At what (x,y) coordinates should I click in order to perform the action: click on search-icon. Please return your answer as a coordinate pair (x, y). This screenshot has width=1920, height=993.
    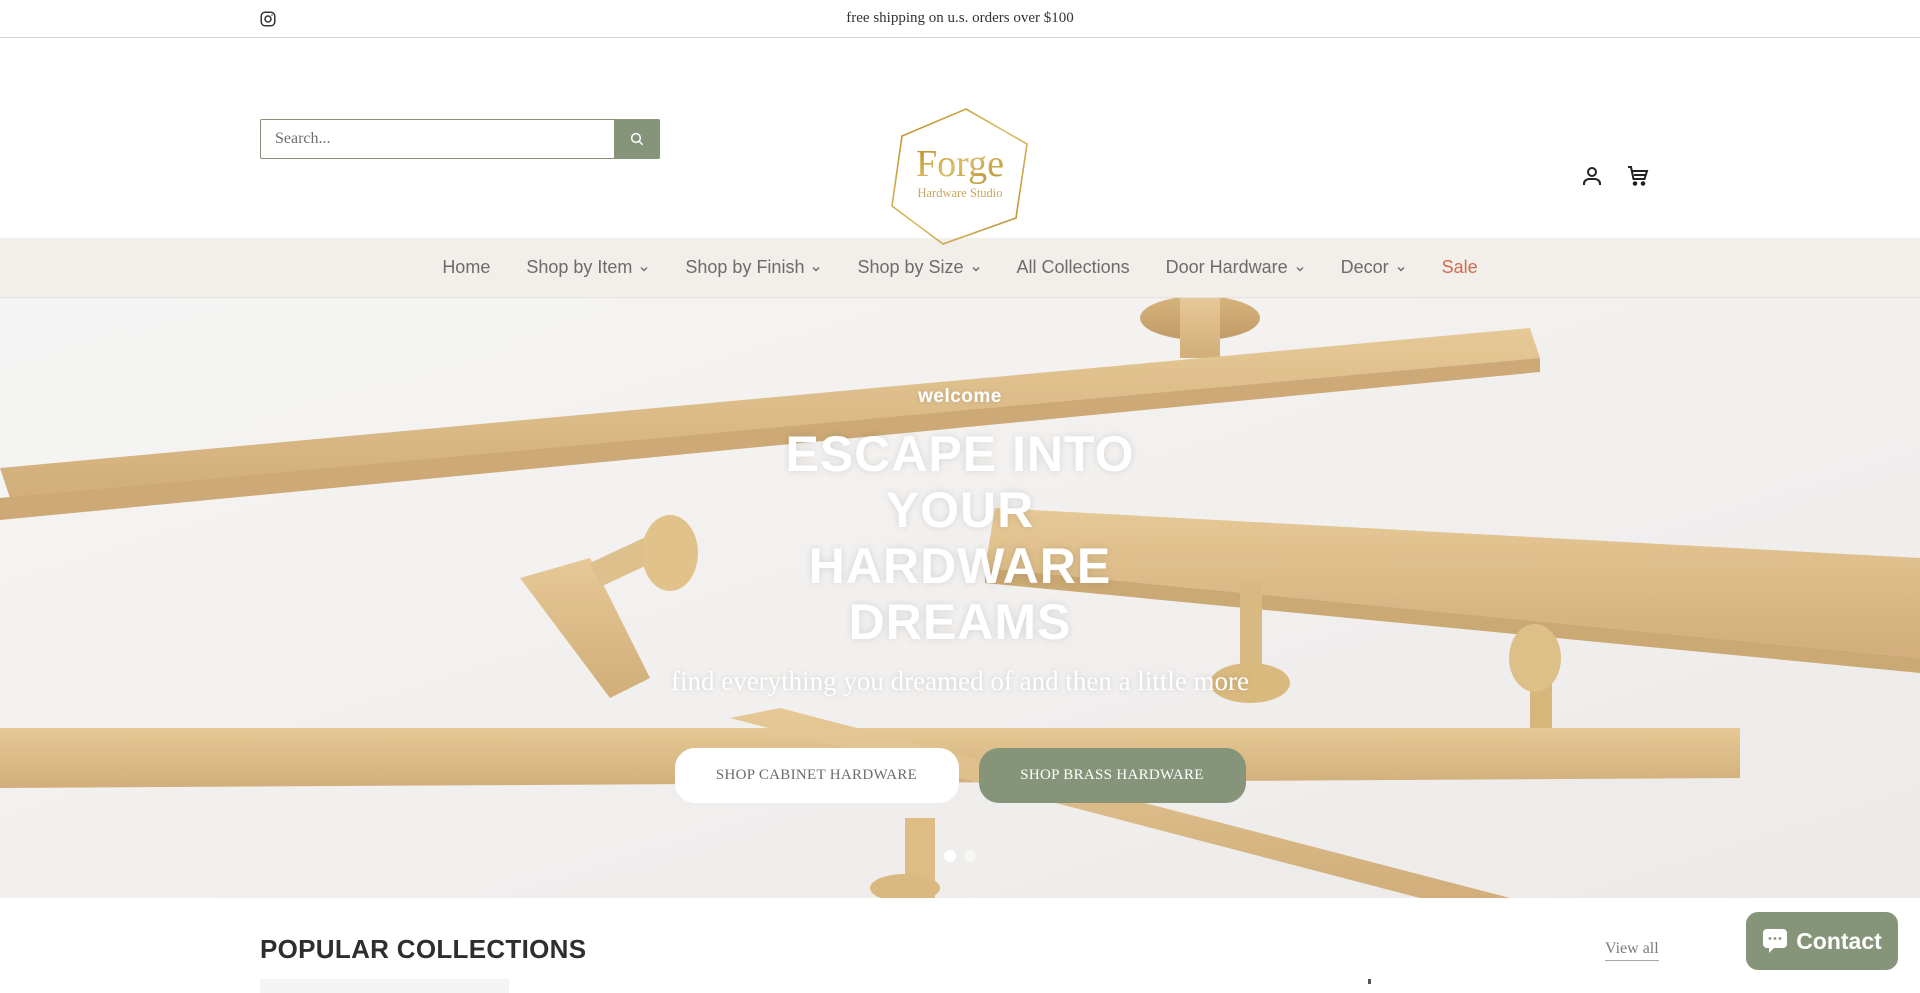
    Looking at the image, I should click on (637, 139).